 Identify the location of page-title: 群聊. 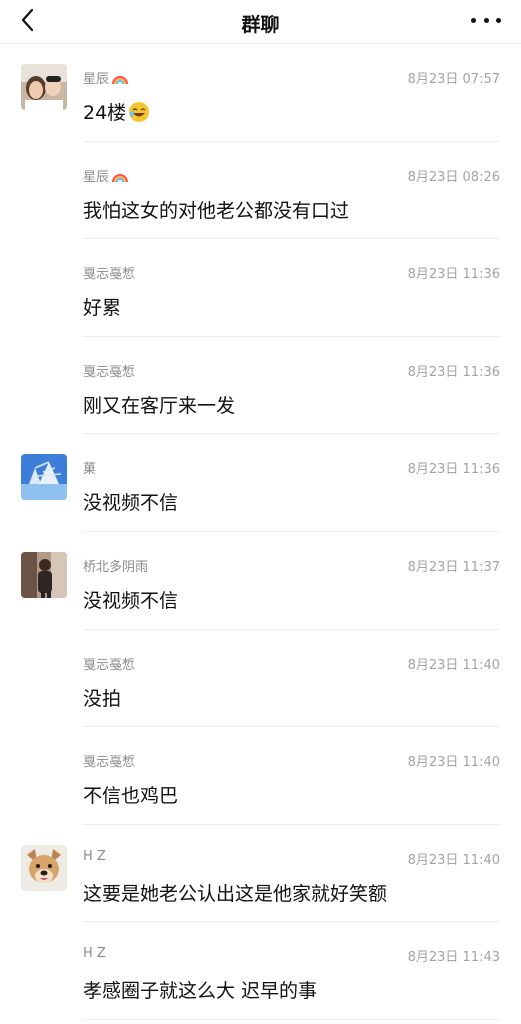
(260, 25).